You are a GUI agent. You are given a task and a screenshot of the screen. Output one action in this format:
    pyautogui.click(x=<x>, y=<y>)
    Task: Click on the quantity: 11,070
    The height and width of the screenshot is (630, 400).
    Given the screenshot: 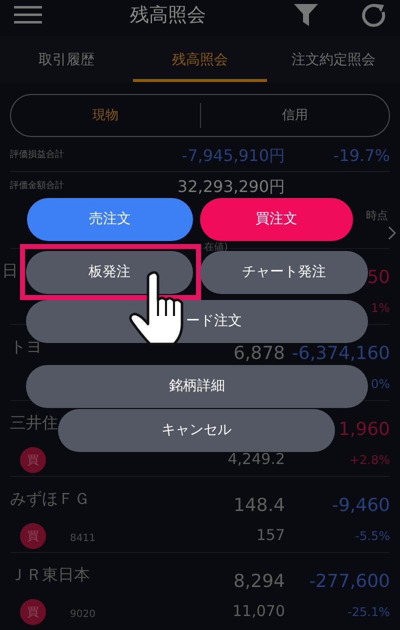 What is the action you would take?
    pyautogui.click(x=258, y=611)
    